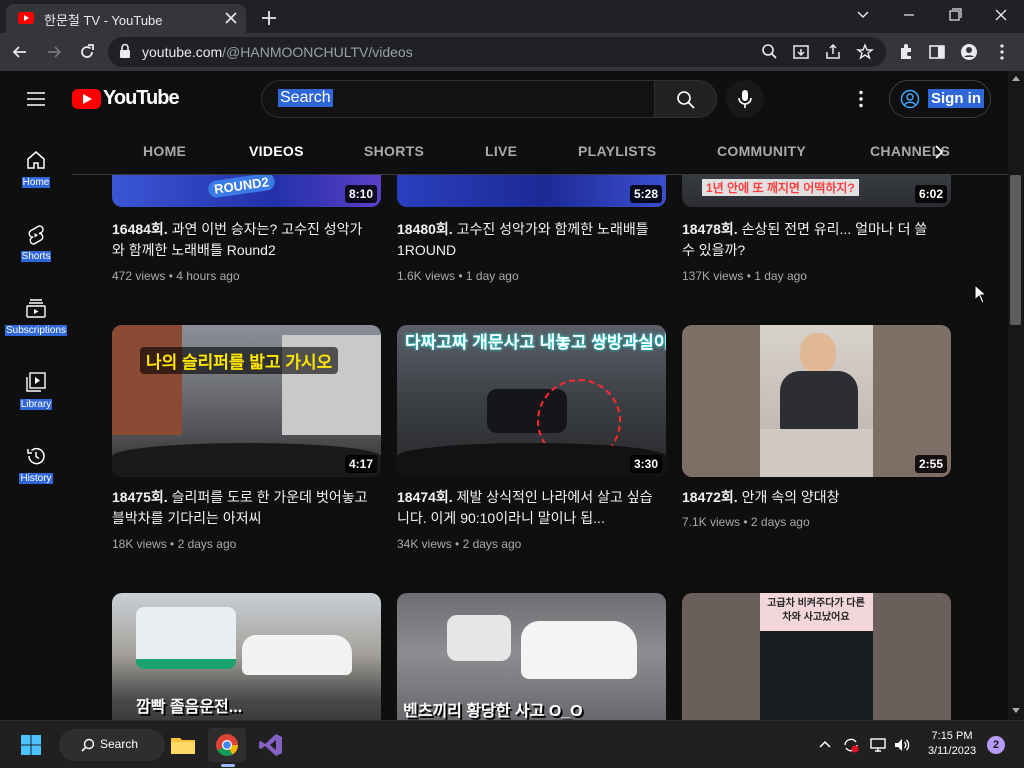  Describe the element at coordinates (231, 18) in the screenshot. I see `tab-close-icon` at that location.